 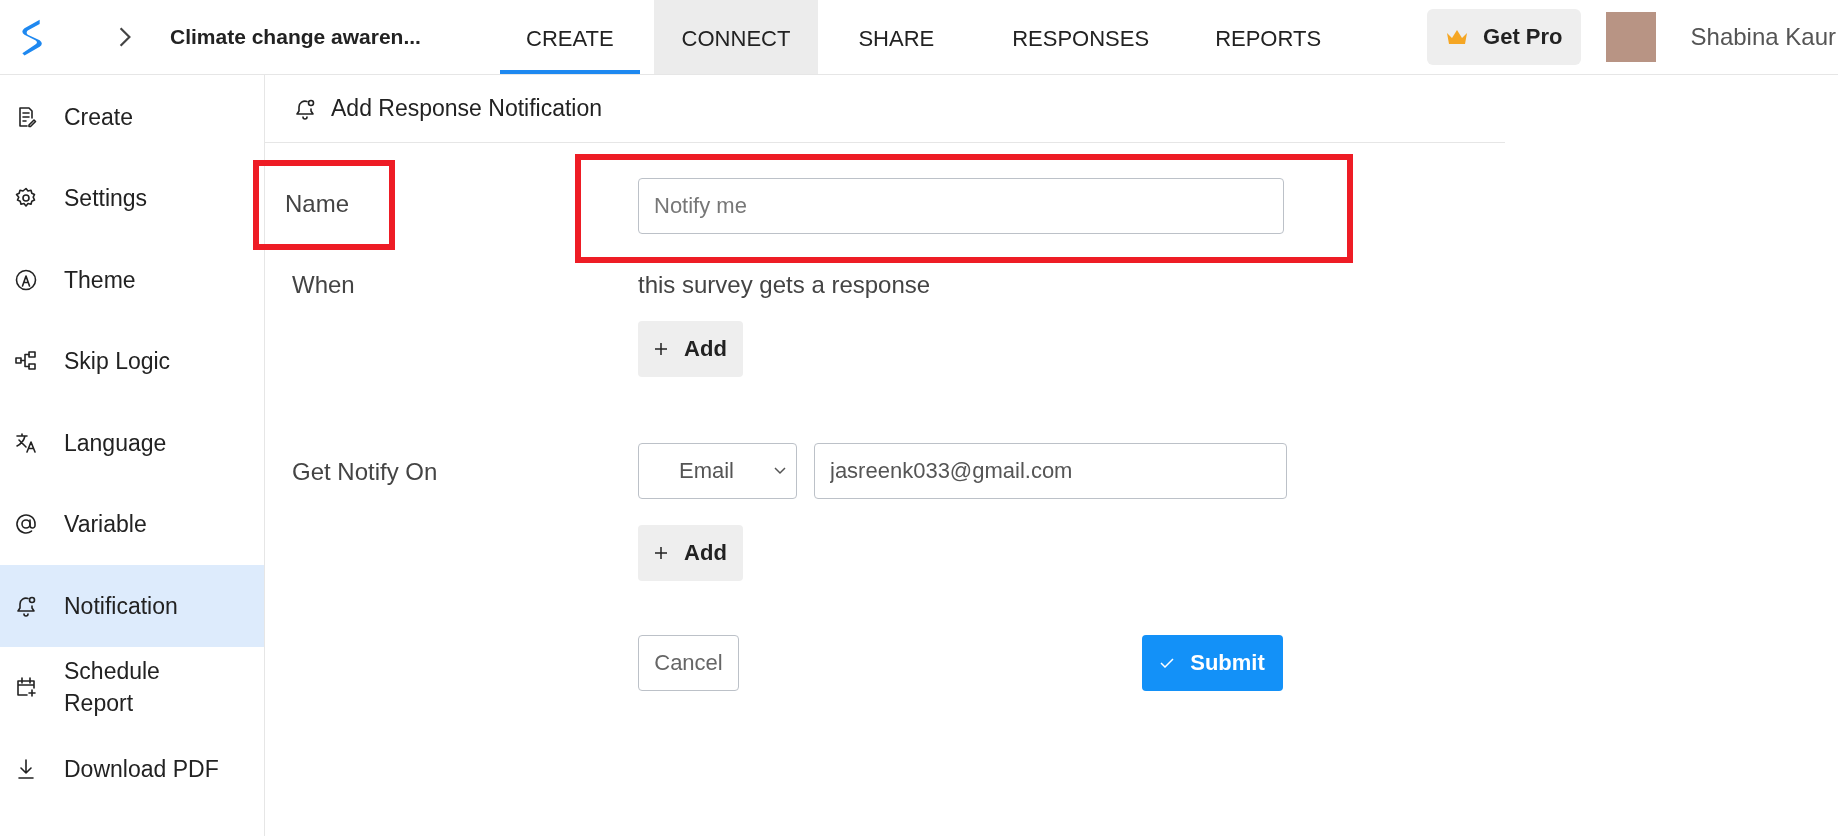 What do you see at coordinates (1763, 37) in the screenshot?
I see `user-name: Shabina Kaur` at bounding box center [1763, 37].